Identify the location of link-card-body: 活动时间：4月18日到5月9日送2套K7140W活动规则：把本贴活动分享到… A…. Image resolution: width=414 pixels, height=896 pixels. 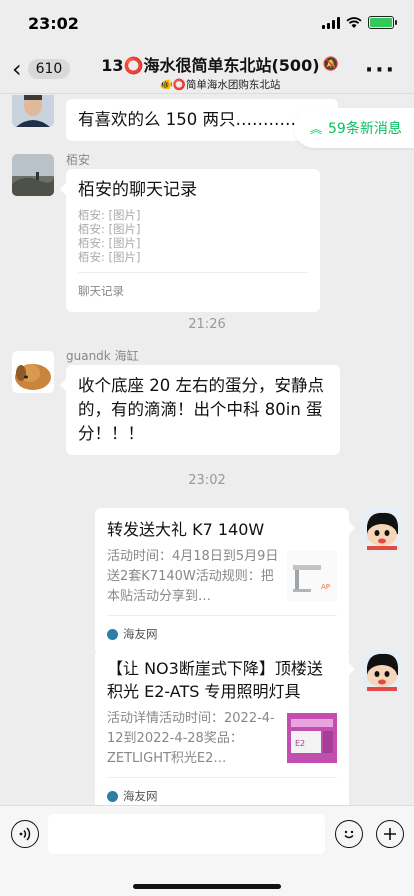
(222, 577).